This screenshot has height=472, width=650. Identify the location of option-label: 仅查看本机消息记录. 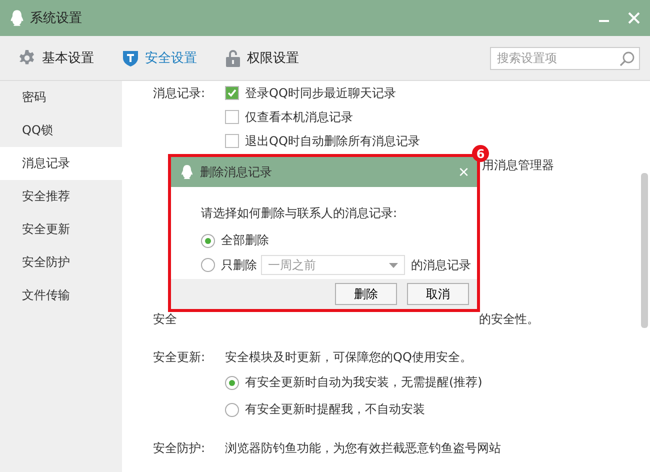
(299, 117).